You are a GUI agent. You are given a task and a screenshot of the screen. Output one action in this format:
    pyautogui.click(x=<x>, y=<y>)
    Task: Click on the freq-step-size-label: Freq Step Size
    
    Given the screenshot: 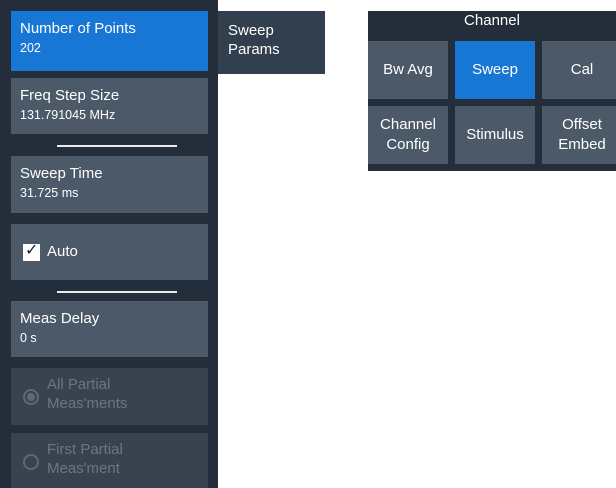 What is the action you would take?
    pyautogui.click(x=70, y=95)
    